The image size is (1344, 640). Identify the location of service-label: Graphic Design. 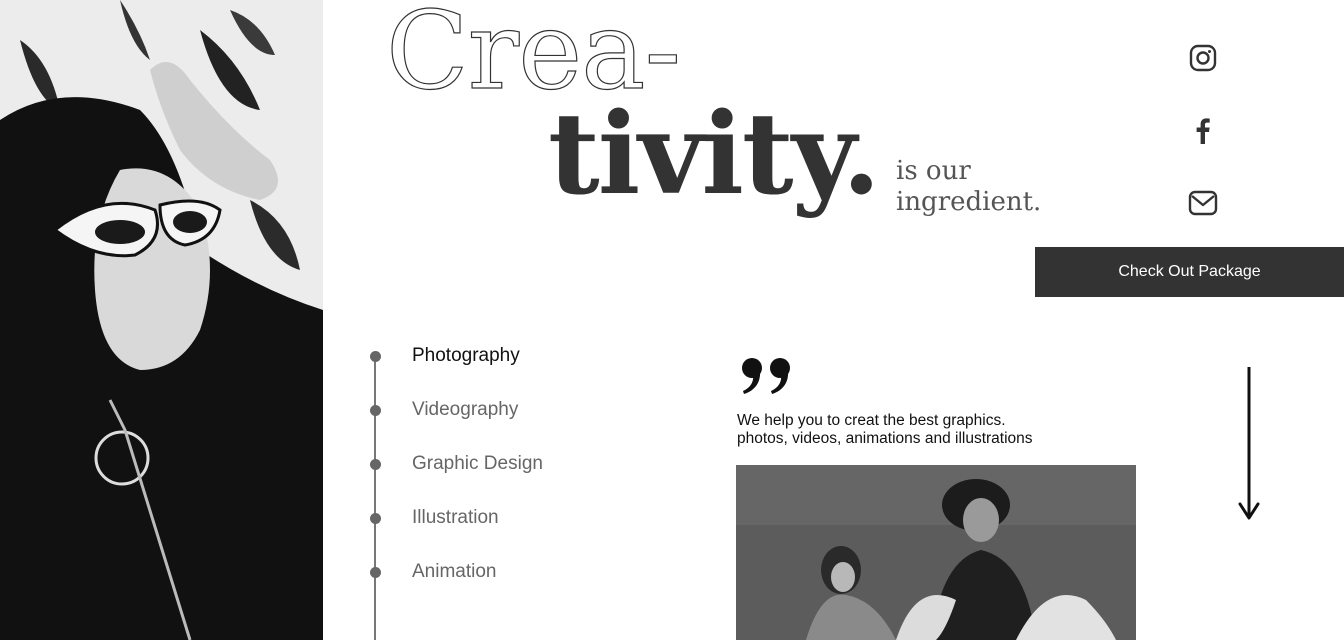
(477, 463).